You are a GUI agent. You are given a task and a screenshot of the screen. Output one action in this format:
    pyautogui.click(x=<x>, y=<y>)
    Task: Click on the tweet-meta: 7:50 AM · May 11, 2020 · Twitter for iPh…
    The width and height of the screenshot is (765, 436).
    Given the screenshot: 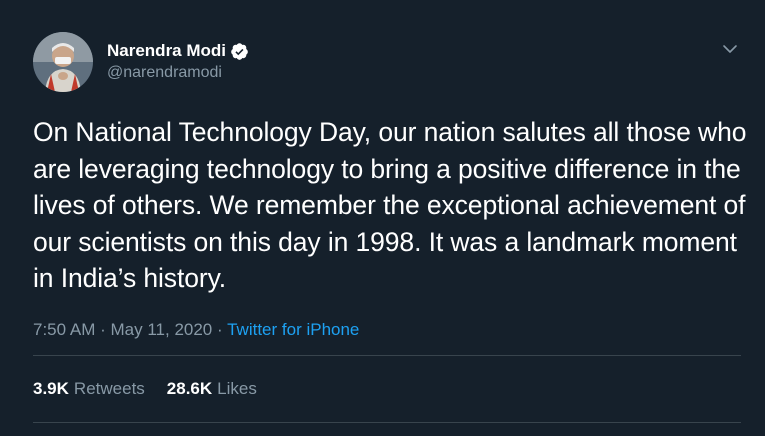 What is the action you would take?
    pyautogui.click(x=196, y=330)
    